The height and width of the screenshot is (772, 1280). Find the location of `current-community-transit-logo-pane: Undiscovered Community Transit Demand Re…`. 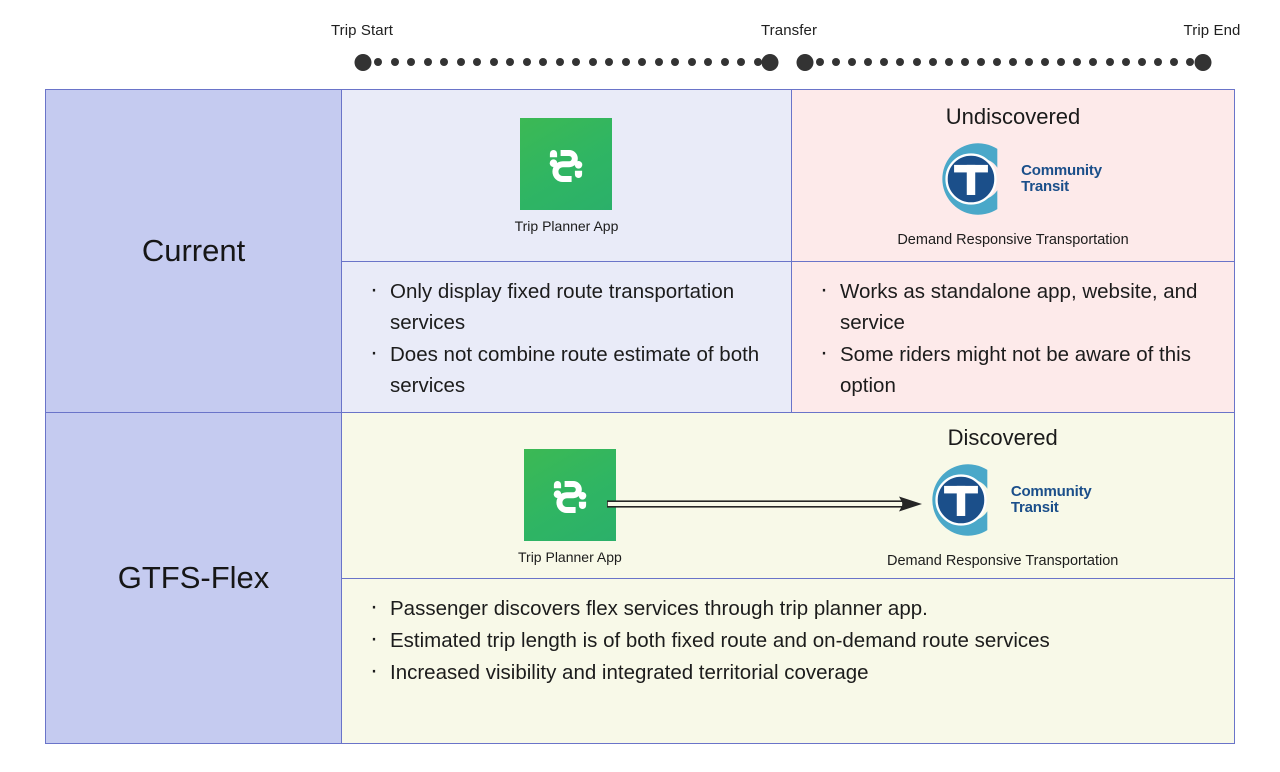

current-community-transit-logo-pane: Undiscovered Community Transit Demand Re… is located at coordinates (1013, 175).